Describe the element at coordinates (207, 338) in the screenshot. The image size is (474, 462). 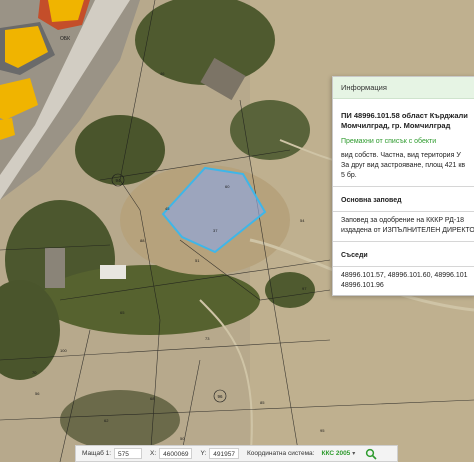
I see `parcel-number-label: 73` at that location.